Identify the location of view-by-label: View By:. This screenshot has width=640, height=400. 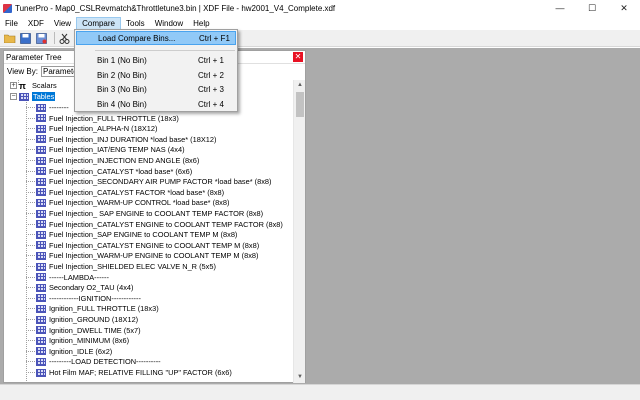
(22, 71).